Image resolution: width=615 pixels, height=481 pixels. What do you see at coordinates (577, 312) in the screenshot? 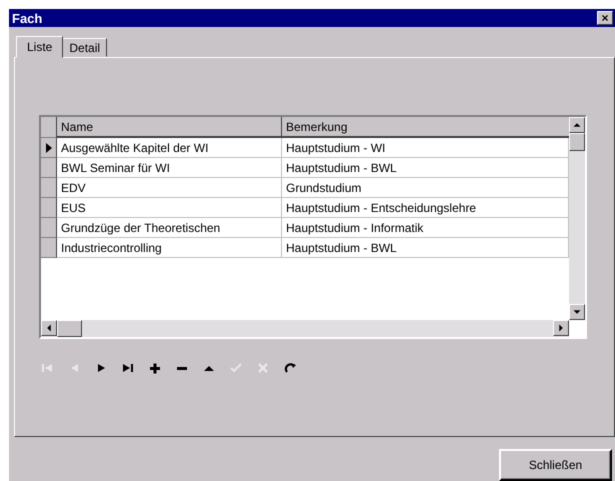
I see `scroll-down-icon` at bounding box center [577, 312].